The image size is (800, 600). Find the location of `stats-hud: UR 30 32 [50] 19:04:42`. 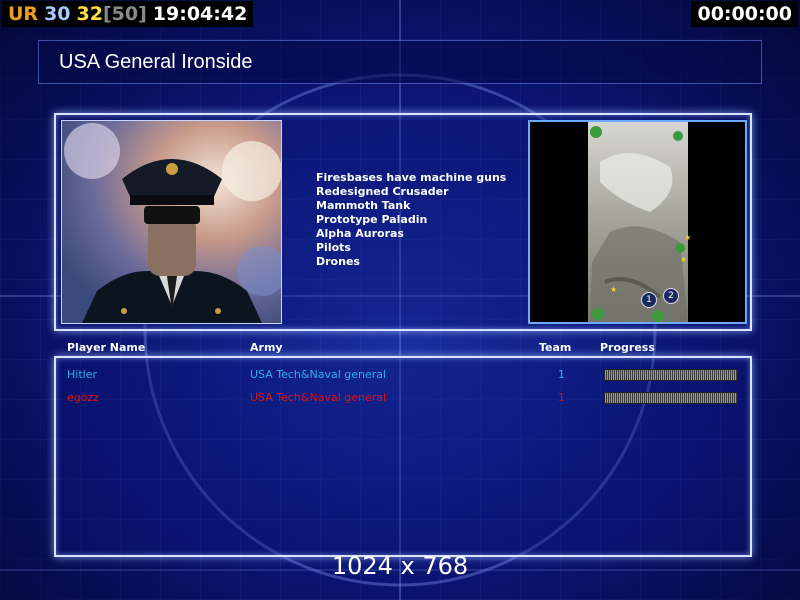

stats-hud: UR 30 32 [50] 19:04:42 is located at coordinates (128, 14).